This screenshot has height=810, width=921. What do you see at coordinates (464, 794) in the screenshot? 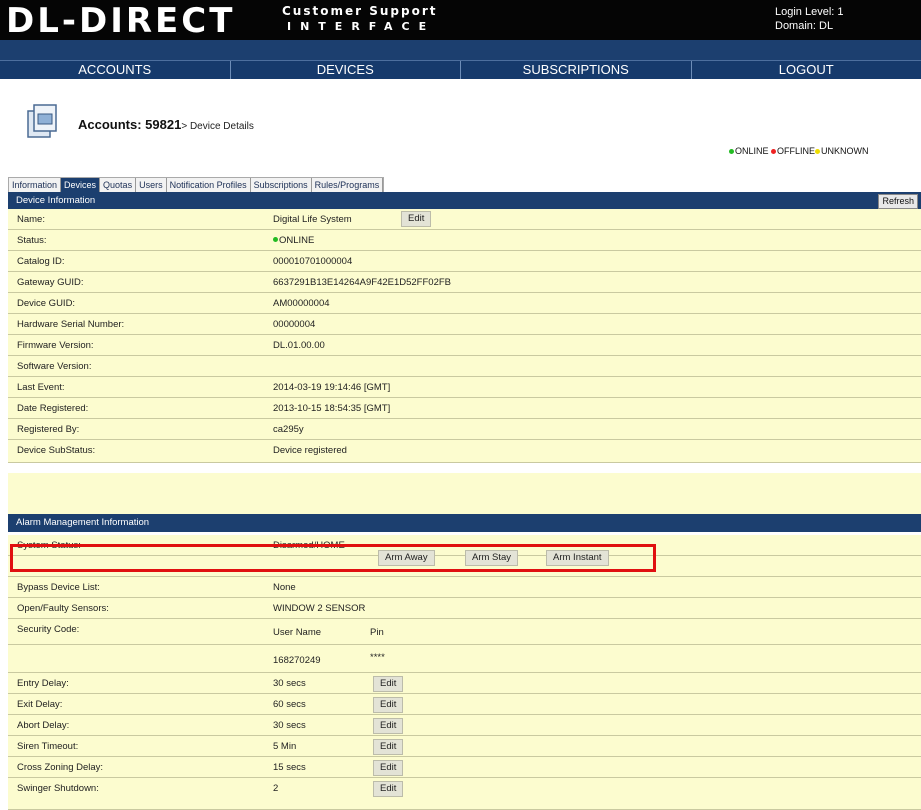
I see `alarm-row-swinger-shutdown: Swinger Shutdown: 2 Edit` at bounding box center [464, 794].